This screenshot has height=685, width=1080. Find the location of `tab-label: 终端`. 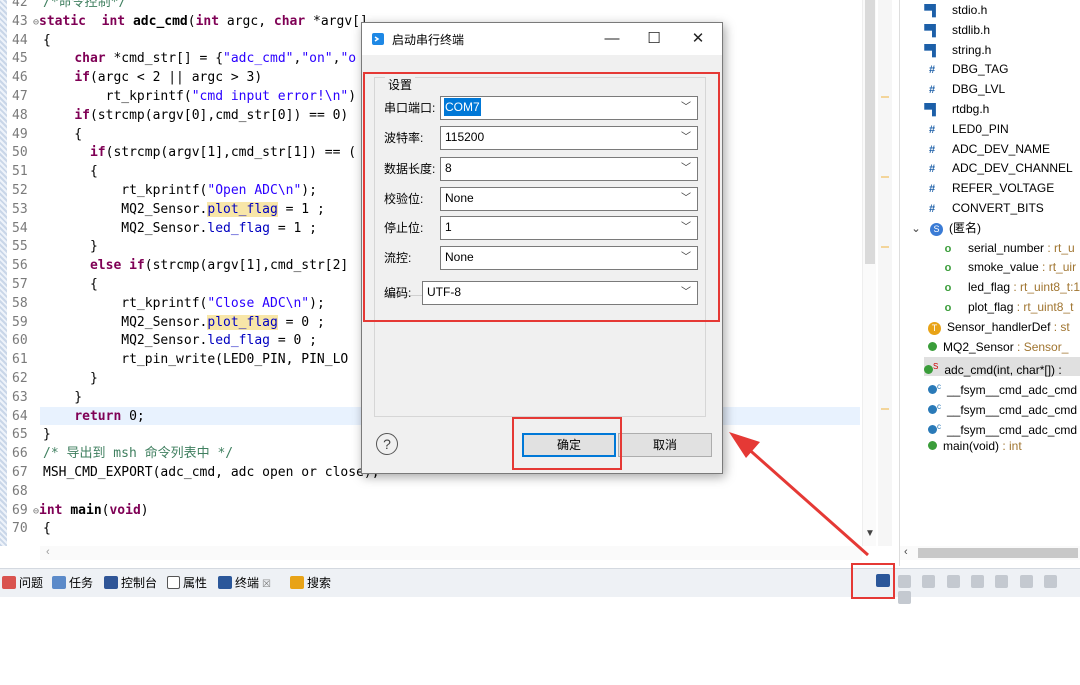

tab-label: 终端 is located at coordinates (247, 583).